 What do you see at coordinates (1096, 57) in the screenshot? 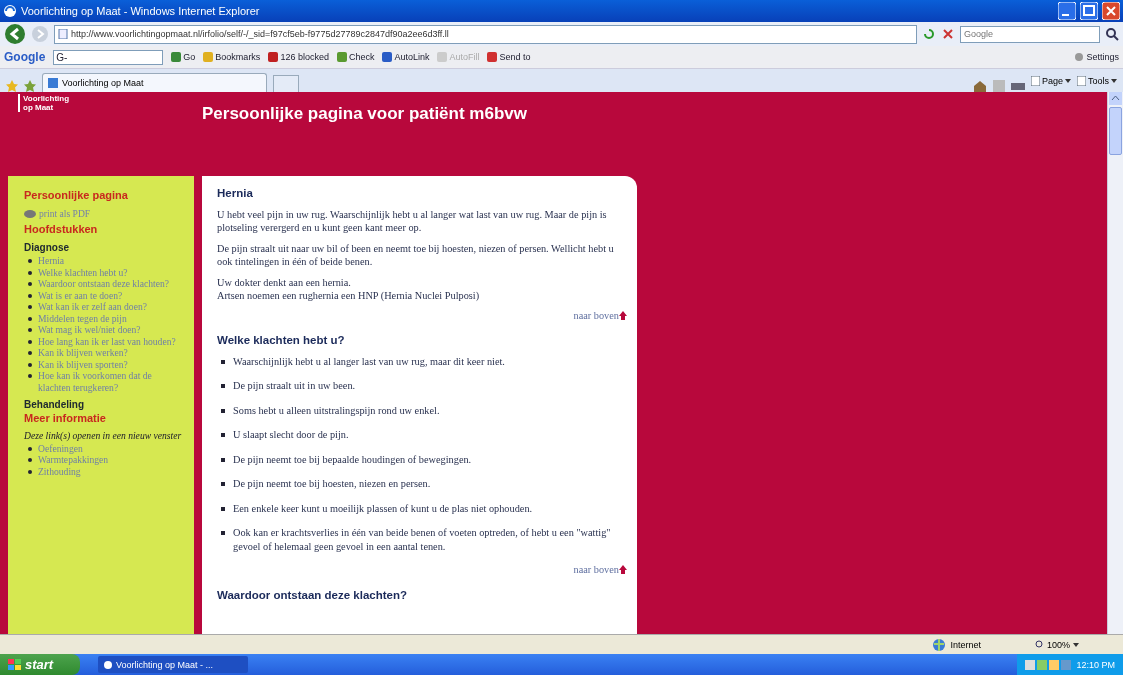
I see `settings-button: Settings` at bounding box center [1096, 57].